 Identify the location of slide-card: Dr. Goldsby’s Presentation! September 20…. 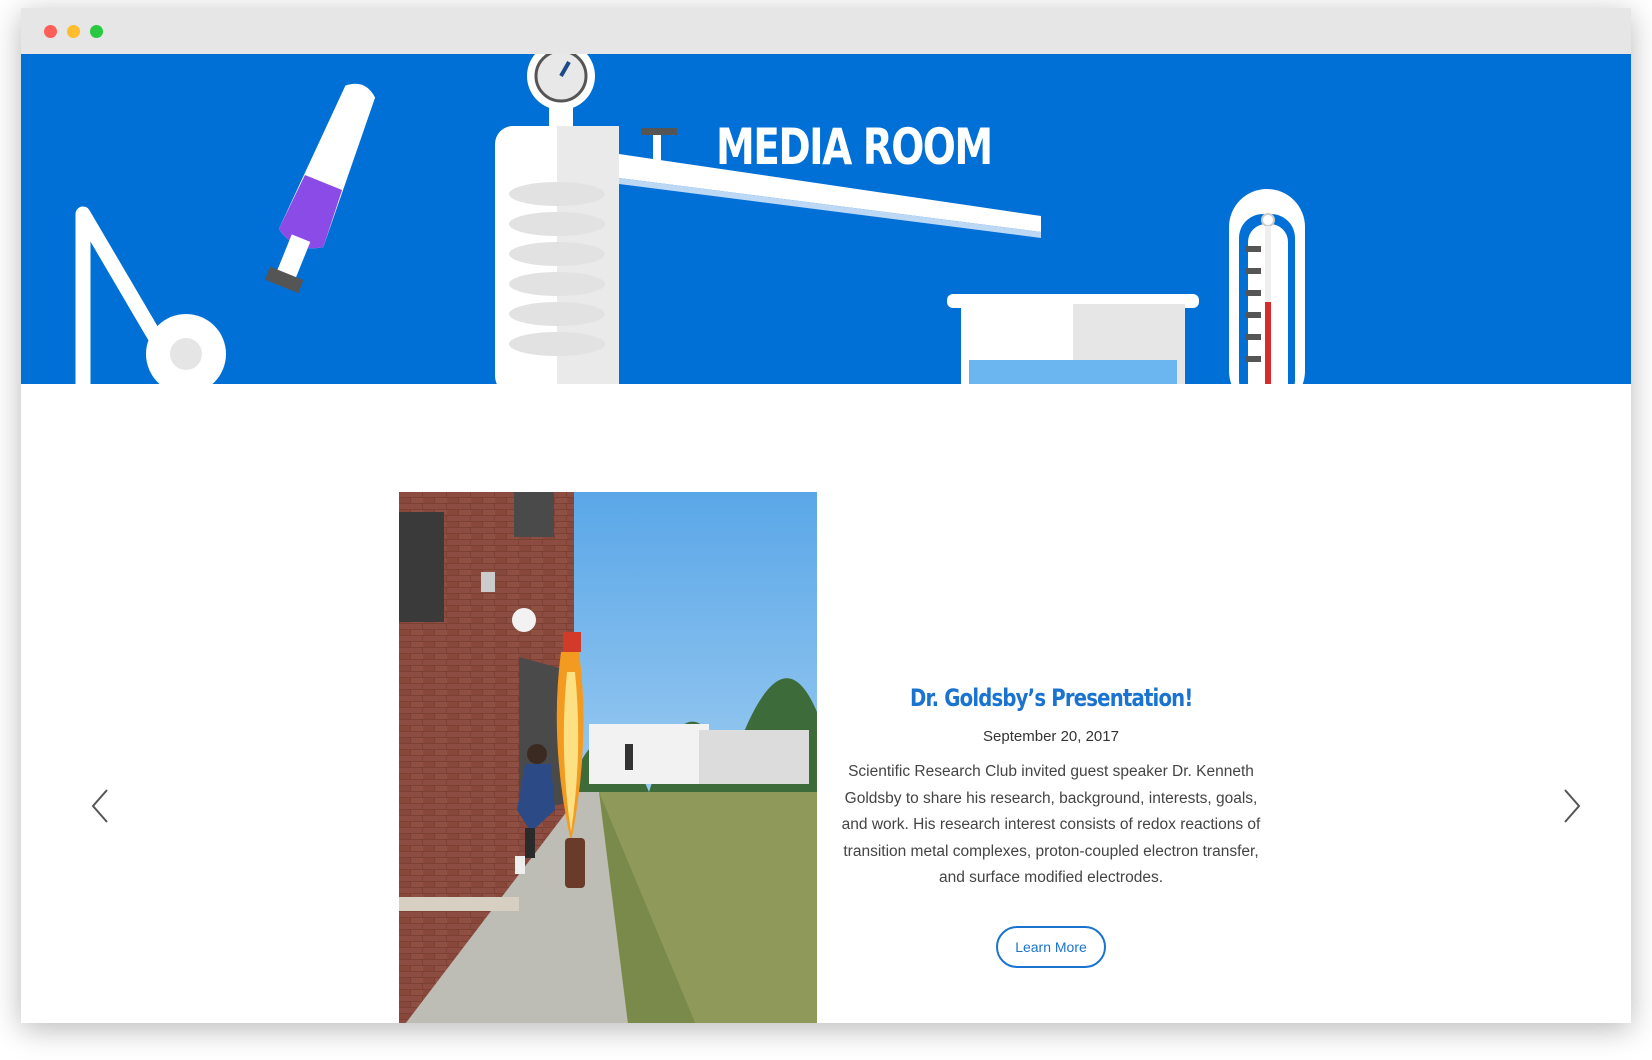
(1051, 826).